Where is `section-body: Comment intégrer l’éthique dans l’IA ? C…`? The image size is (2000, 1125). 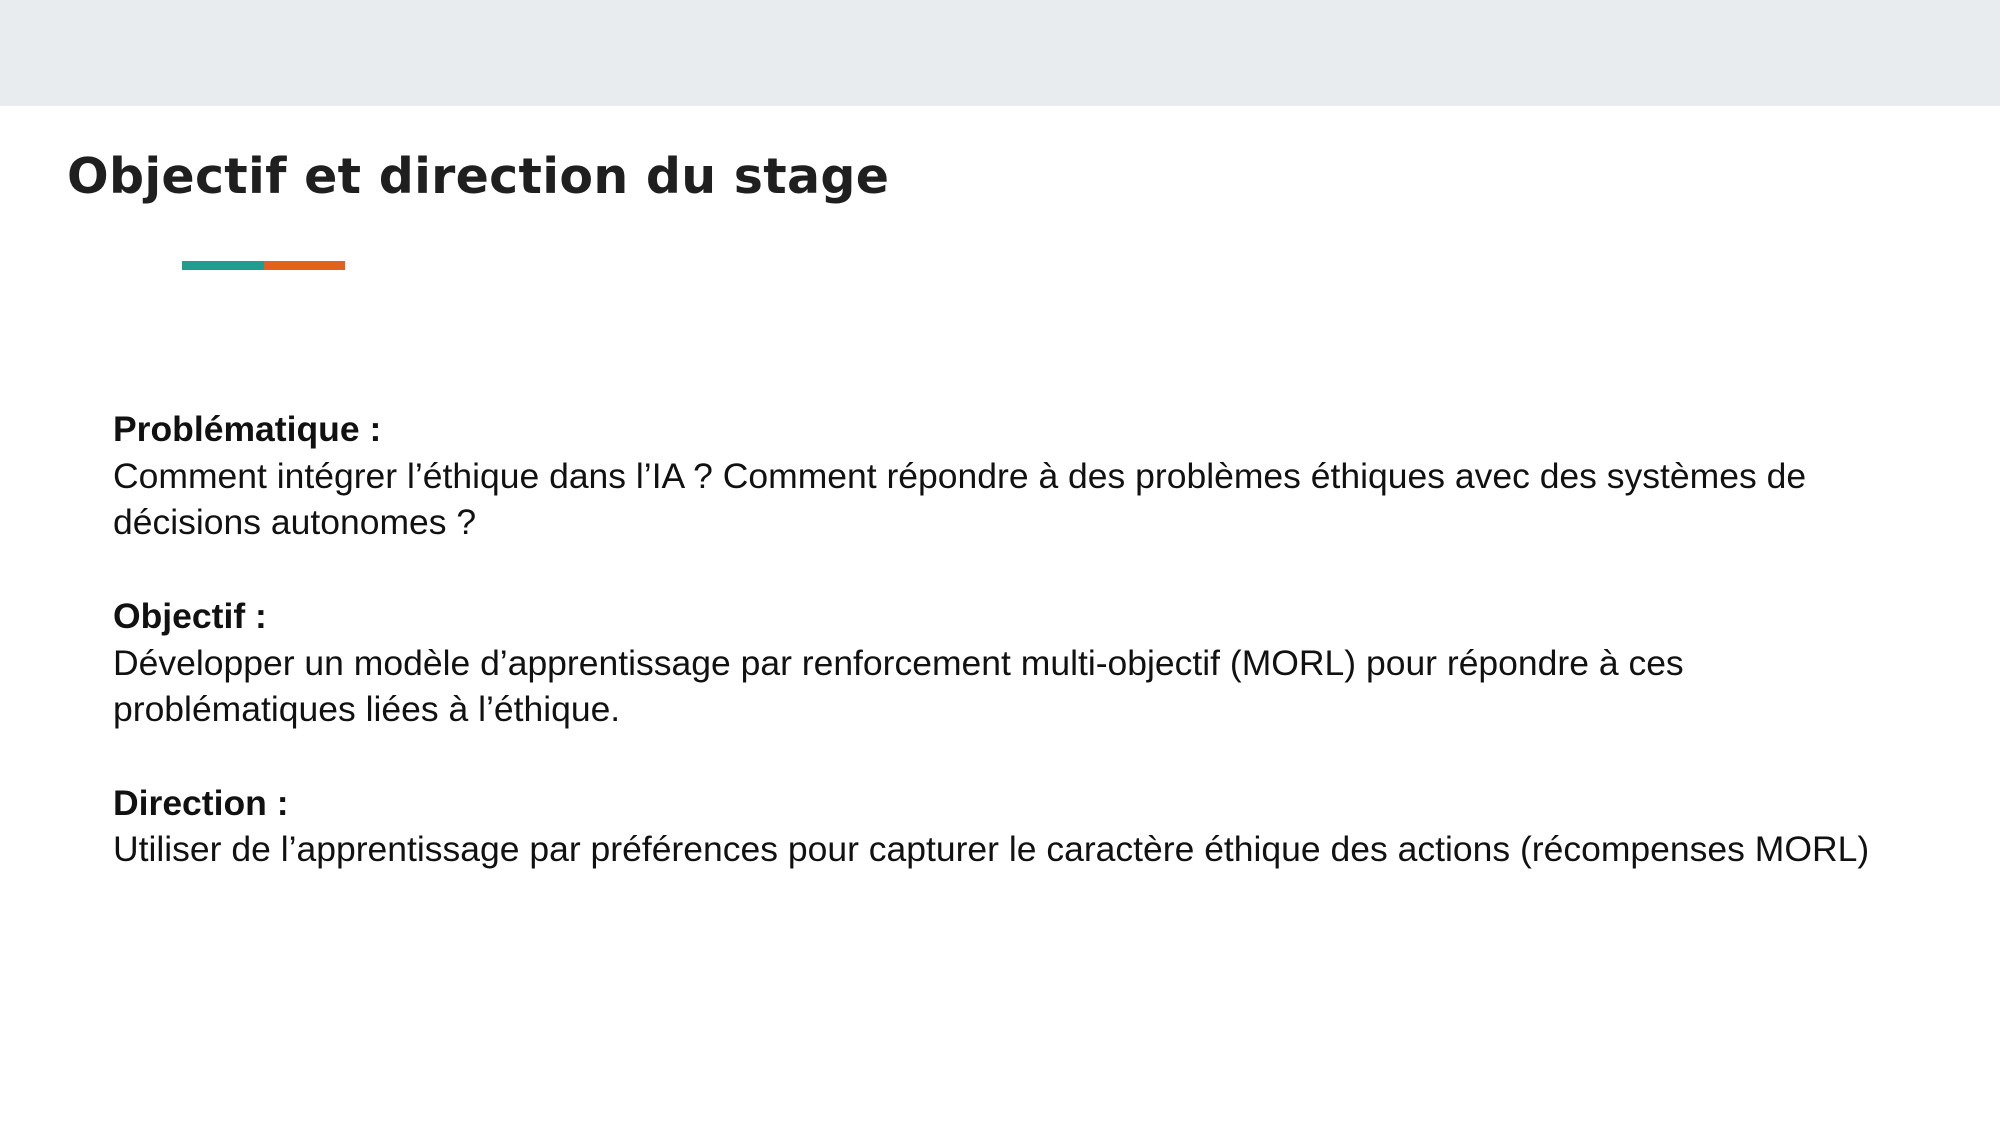
section-body: Comment intégrer l’éthique dans l’IA ? C… is located at coordinates (960, 499).